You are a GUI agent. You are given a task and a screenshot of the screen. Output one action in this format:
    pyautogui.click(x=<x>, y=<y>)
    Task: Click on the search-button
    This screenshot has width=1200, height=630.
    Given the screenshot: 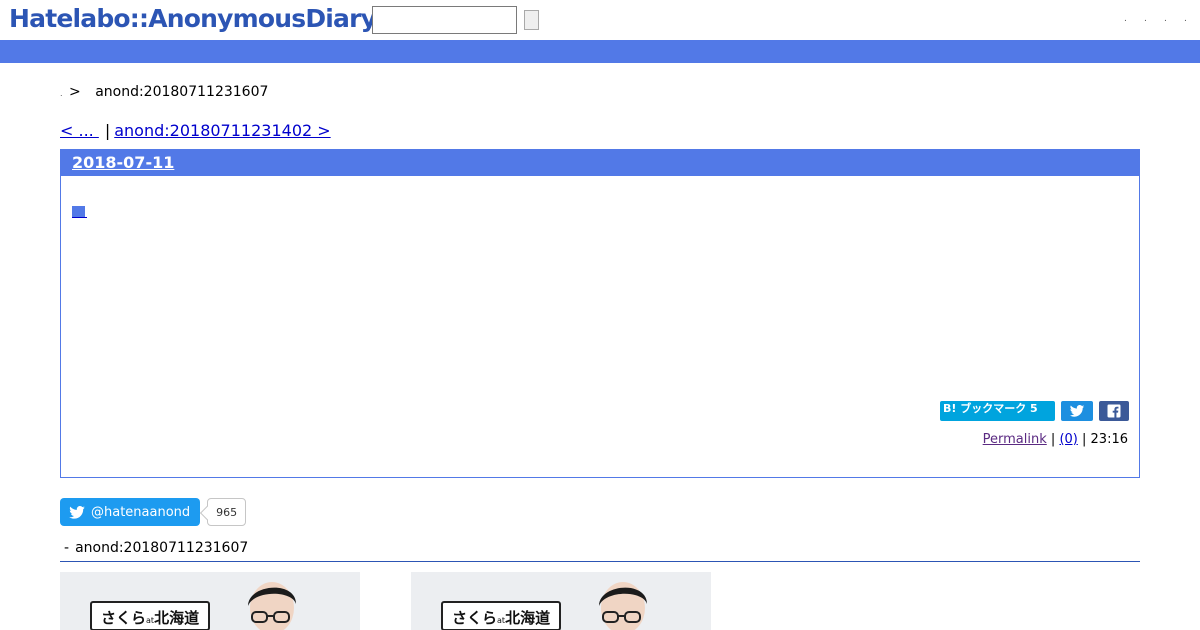 What is the action you would take?
    pyautogui.click(x=531, y=20)
    